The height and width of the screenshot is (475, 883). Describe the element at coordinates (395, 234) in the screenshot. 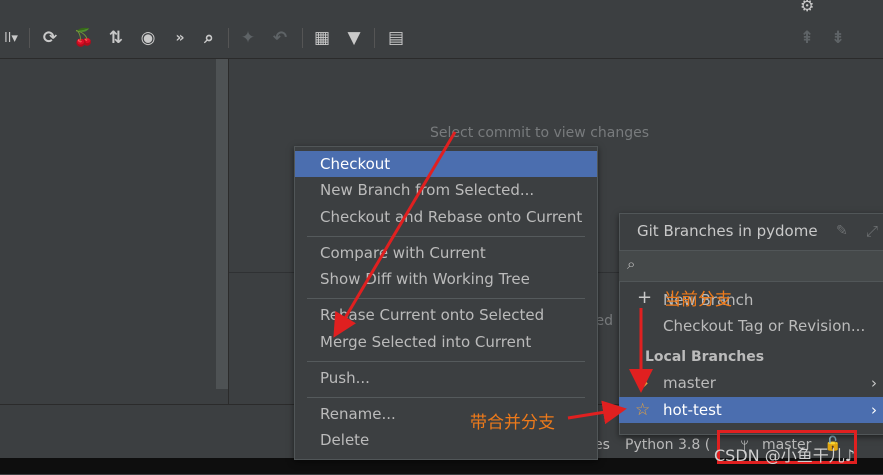

I see `arrow-to-merge` at that location.